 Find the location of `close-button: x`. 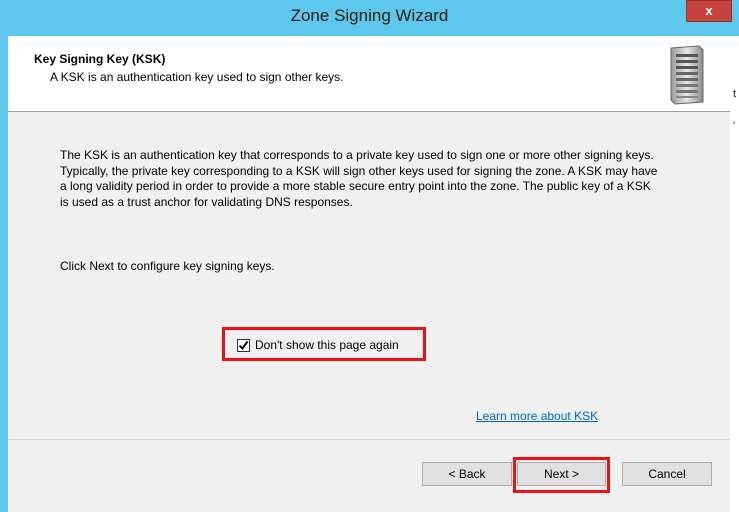

close-button: x is located at coordinates (709, 11).